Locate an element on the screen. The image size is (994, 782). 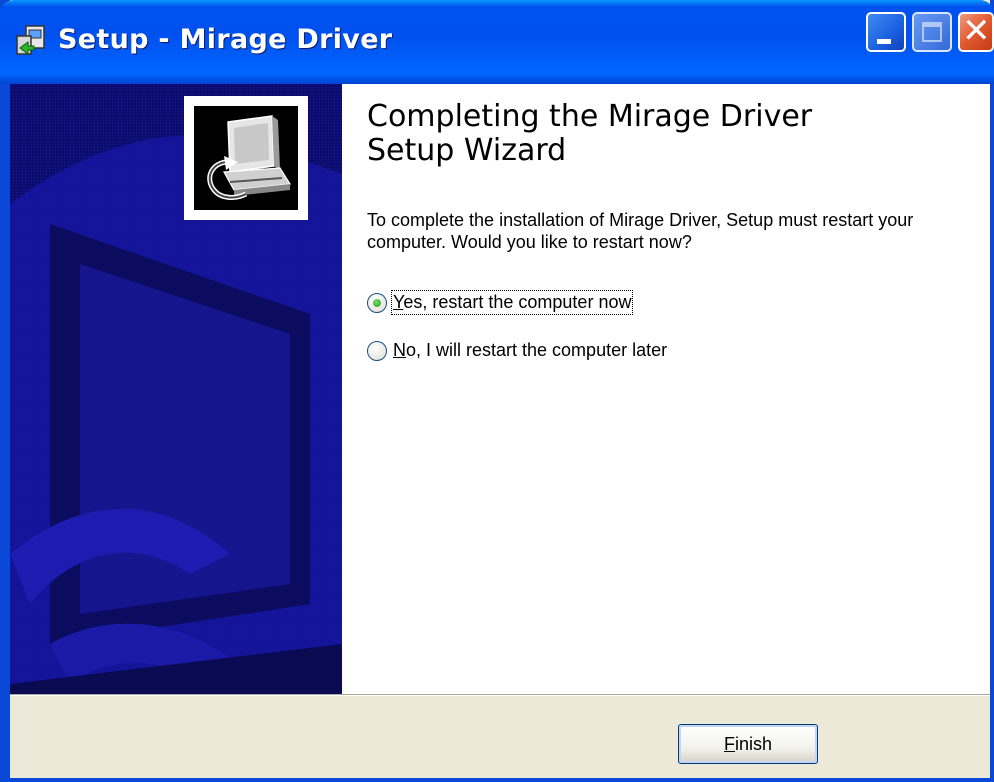
footer-separator is located at coordinates (500, 695).